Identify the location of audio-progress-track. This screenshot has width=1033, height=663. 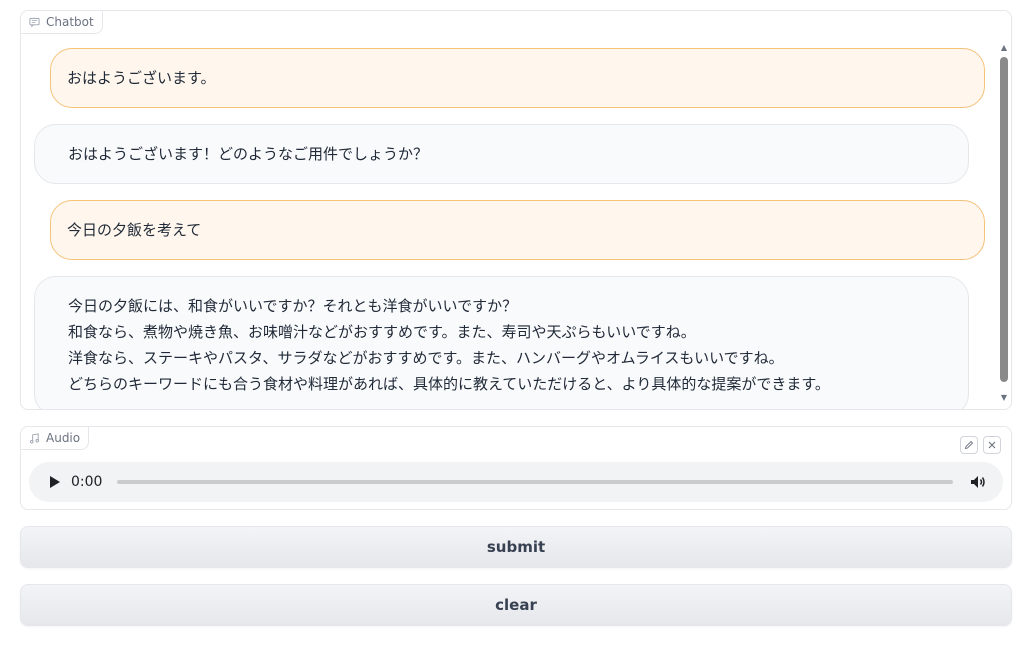
(535, 482).